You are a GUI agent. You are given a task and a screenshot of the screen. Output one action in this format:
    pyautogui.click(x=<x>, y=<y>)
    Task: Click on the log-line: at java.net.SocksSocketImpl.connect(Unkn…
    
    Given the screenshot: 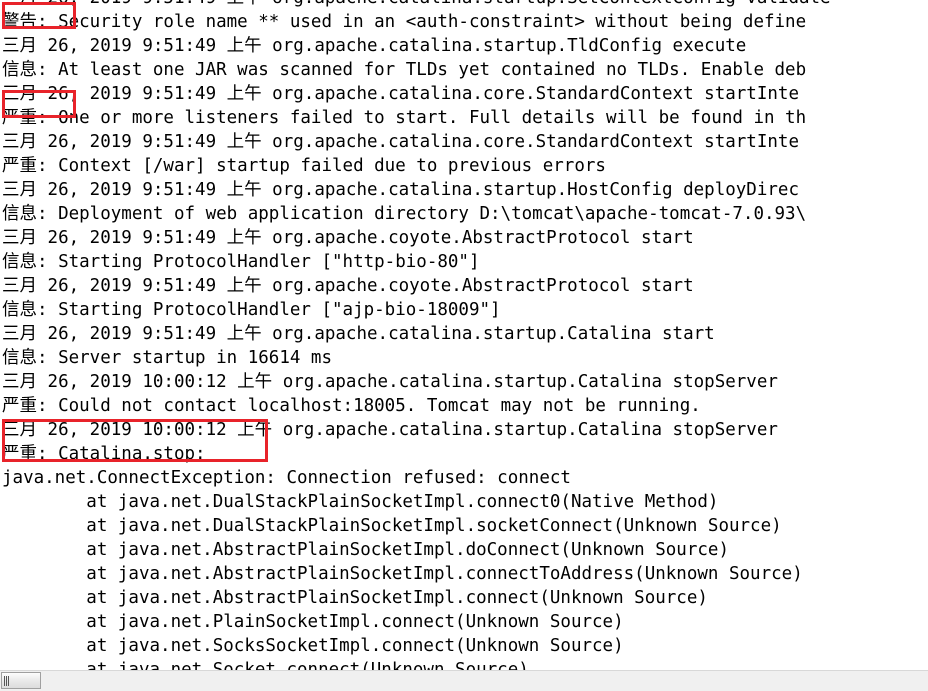 What is the action you would take?
    pyautogui.click(x=313, y=646)
    